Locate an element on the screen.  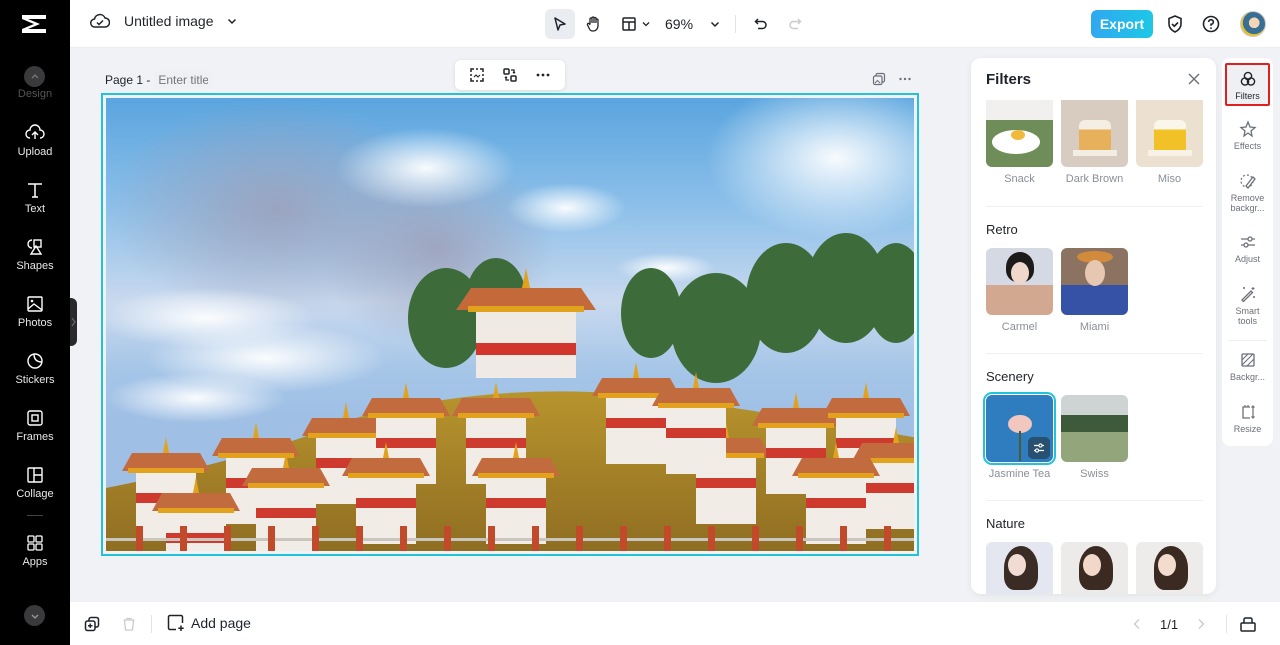
filter-swiss: Swiss is located at coordinates (1094, 437).